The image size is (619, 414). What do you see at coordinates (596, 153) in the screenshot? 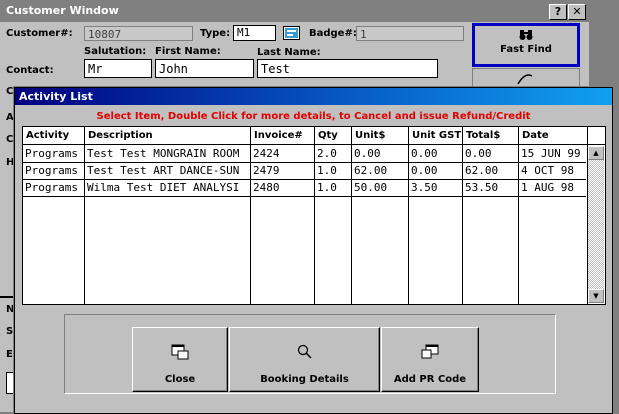
I see `scroll-up-arrow-icon: ▲` at bounding box center [596, 153].